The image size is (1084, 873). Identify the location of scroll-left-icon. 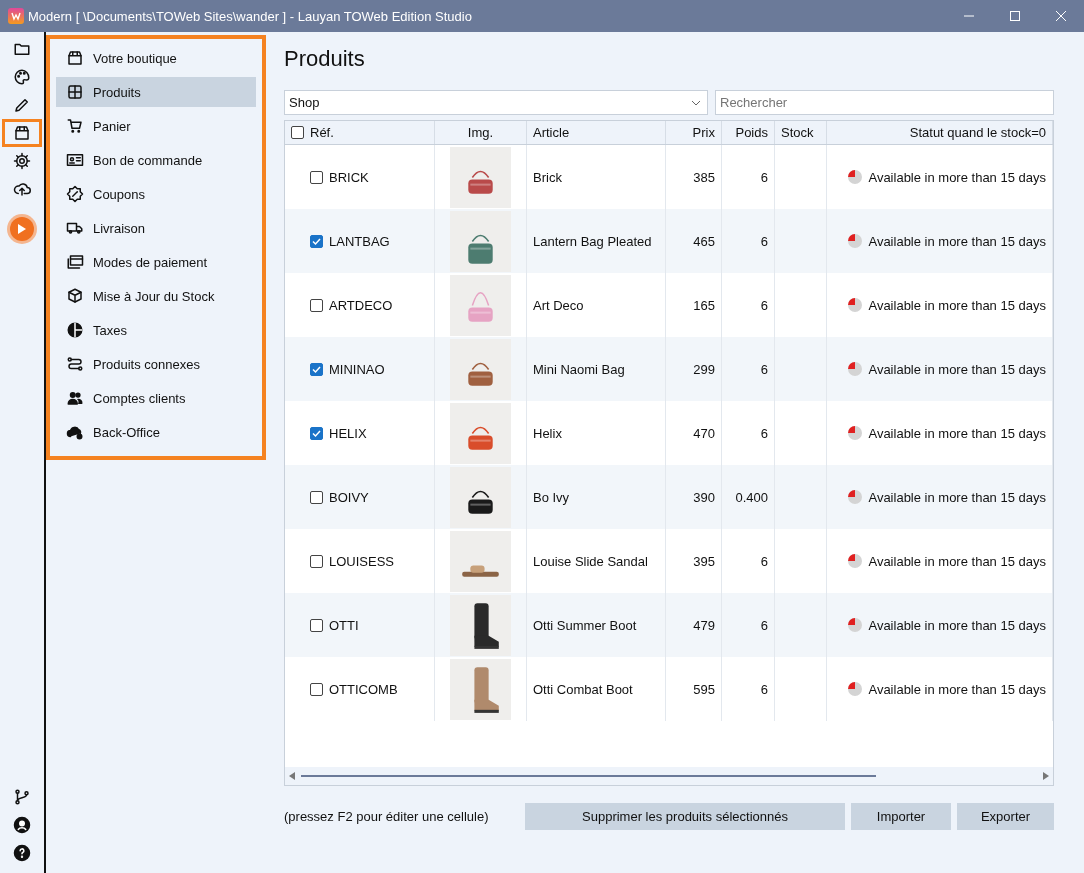
(292, 776).